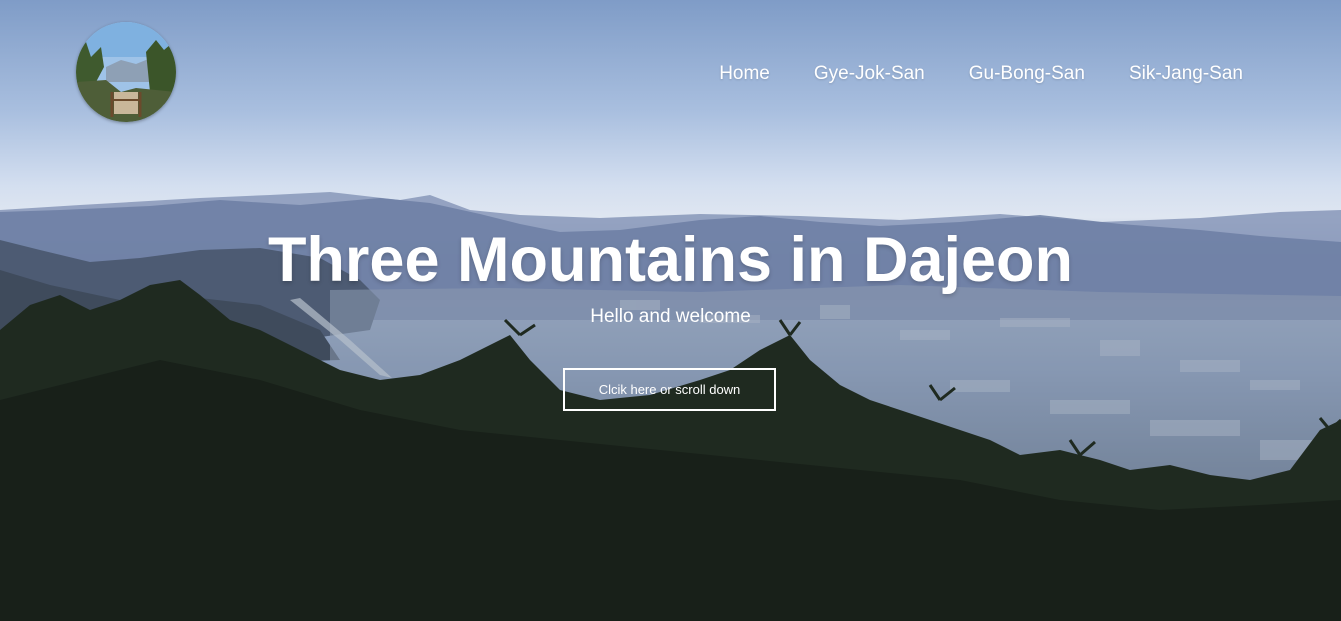  Describe the element at coordinates (670, 260) in the screenshot. I see `hero-title: Three Mountains in Dajeon` at that location.